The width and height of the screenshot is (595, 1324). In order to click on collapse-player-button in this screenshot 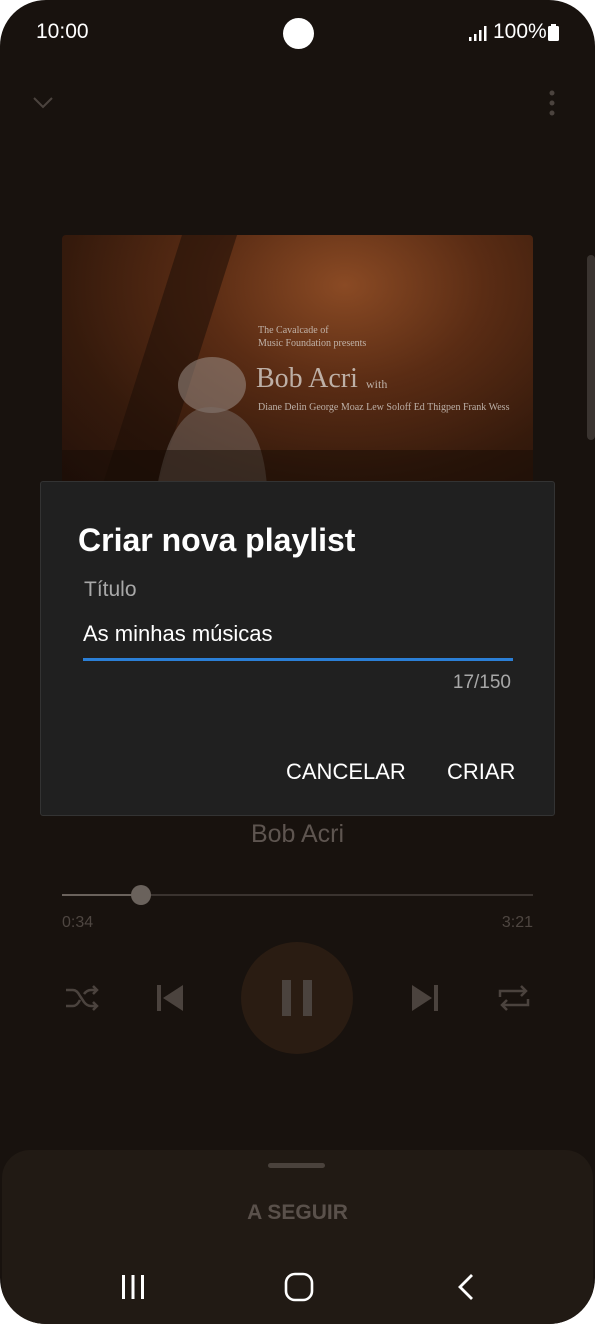, I will do `click(43, 103)`.